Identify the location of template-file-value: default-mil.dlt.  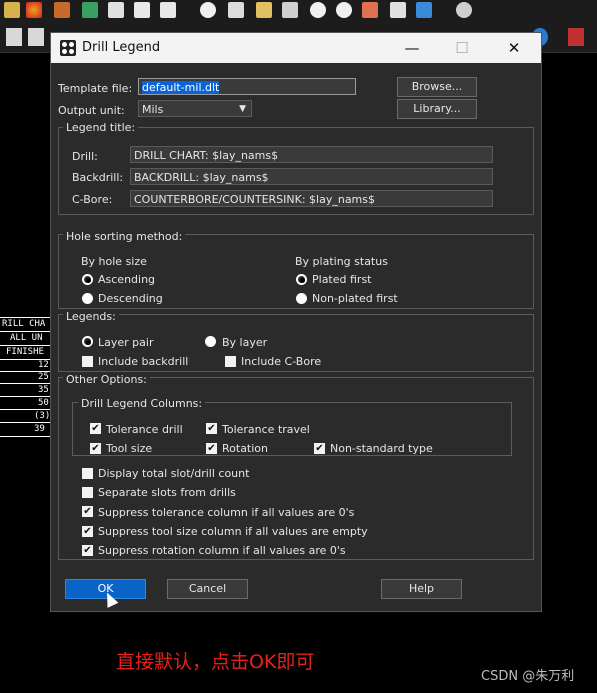
(181, 87).